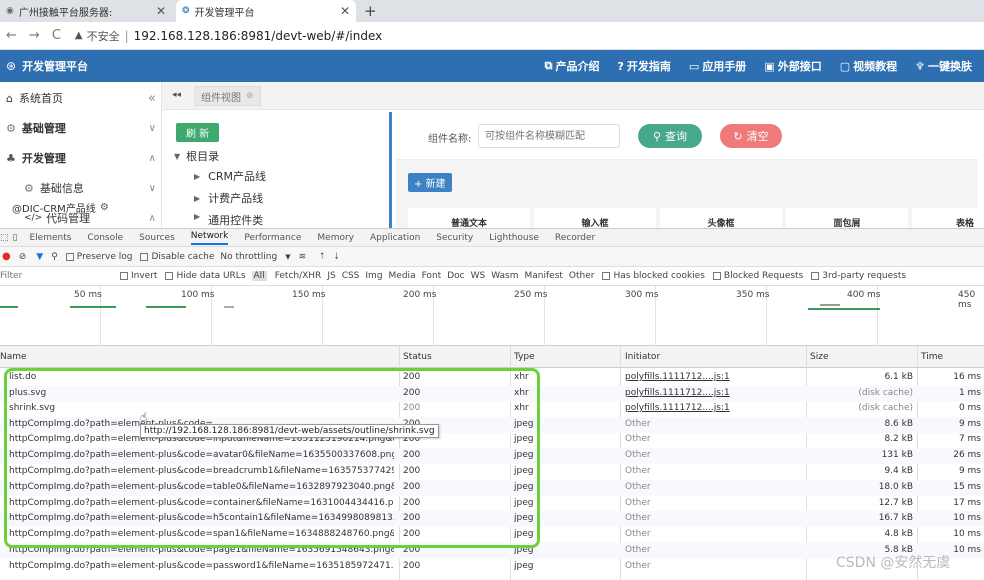  Describe the element at coordinates (595, 218) in the screenshot. I see `component-card: 输入框` at that location.